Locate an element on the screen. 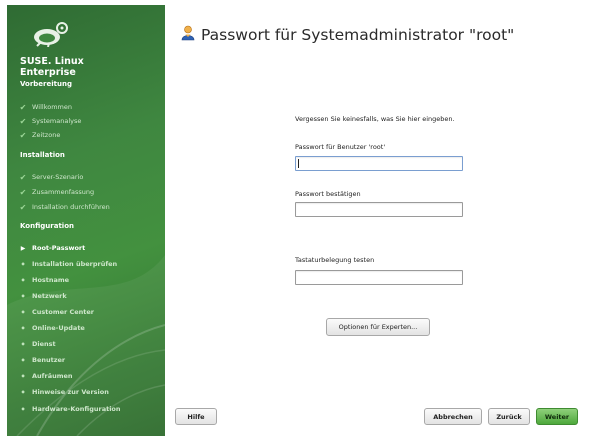 This screenshot has width=594, height=437. text-caret is located at coordinates (298, 163).